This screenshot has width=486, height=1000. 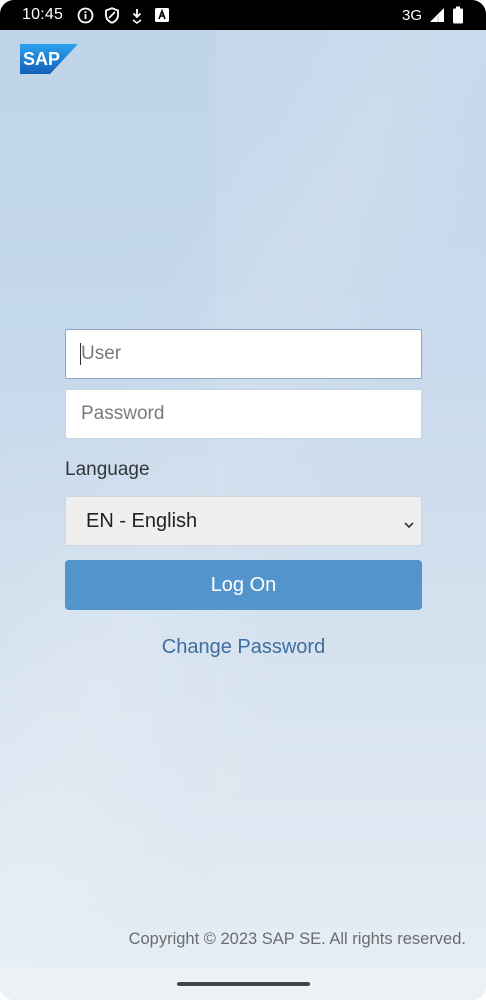 What do you see at coordinates (243, 585) in the screenshot?
I see `log-on-button: Log On` at bounding box center [243, 585].